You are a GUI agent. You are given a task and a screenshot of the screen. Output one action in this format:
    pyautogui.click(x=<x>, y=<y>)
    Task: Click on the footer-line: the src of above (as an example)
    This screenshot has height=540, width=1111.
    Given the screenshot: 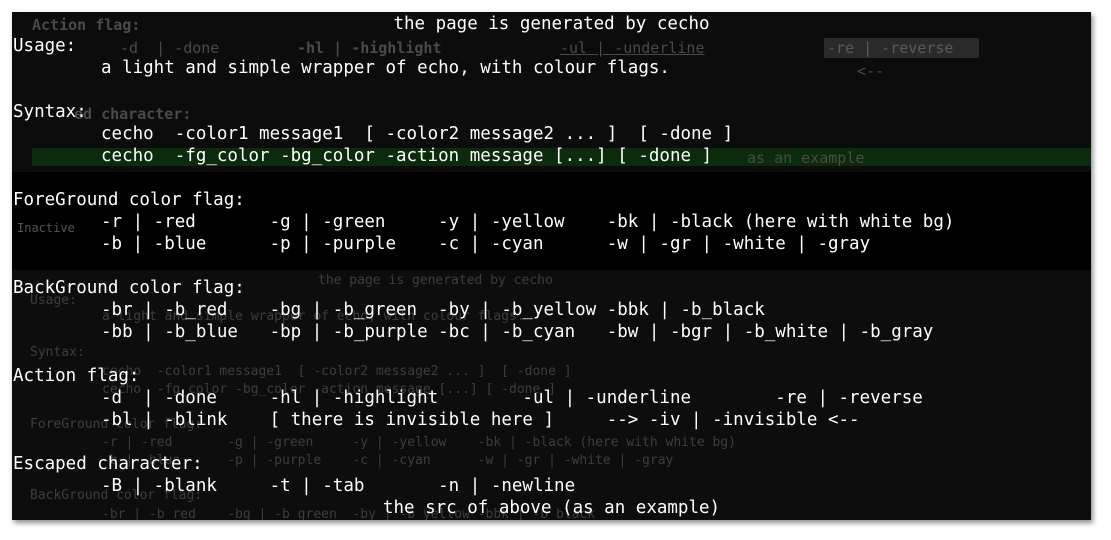 What is the action you would take?
    pyautogui.click(x=551, y=508)
    